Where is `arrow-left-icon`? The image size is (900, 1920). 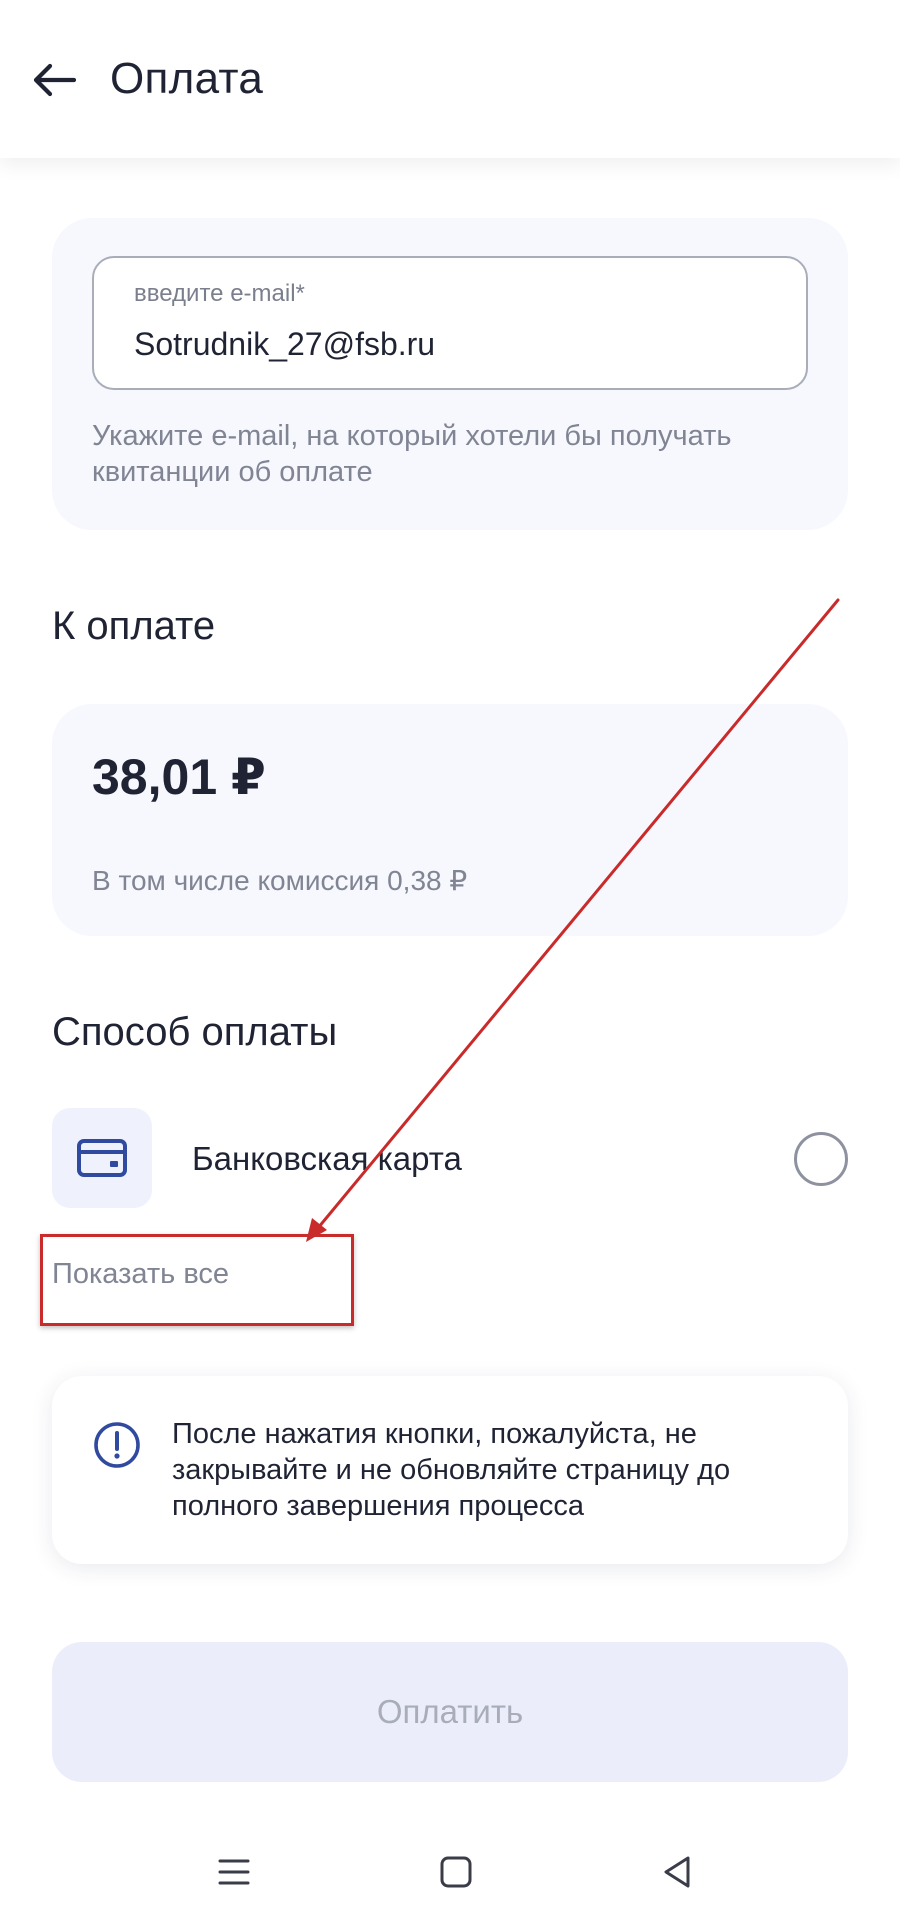
arrow-left-icon is located at coordinates (54, 80).